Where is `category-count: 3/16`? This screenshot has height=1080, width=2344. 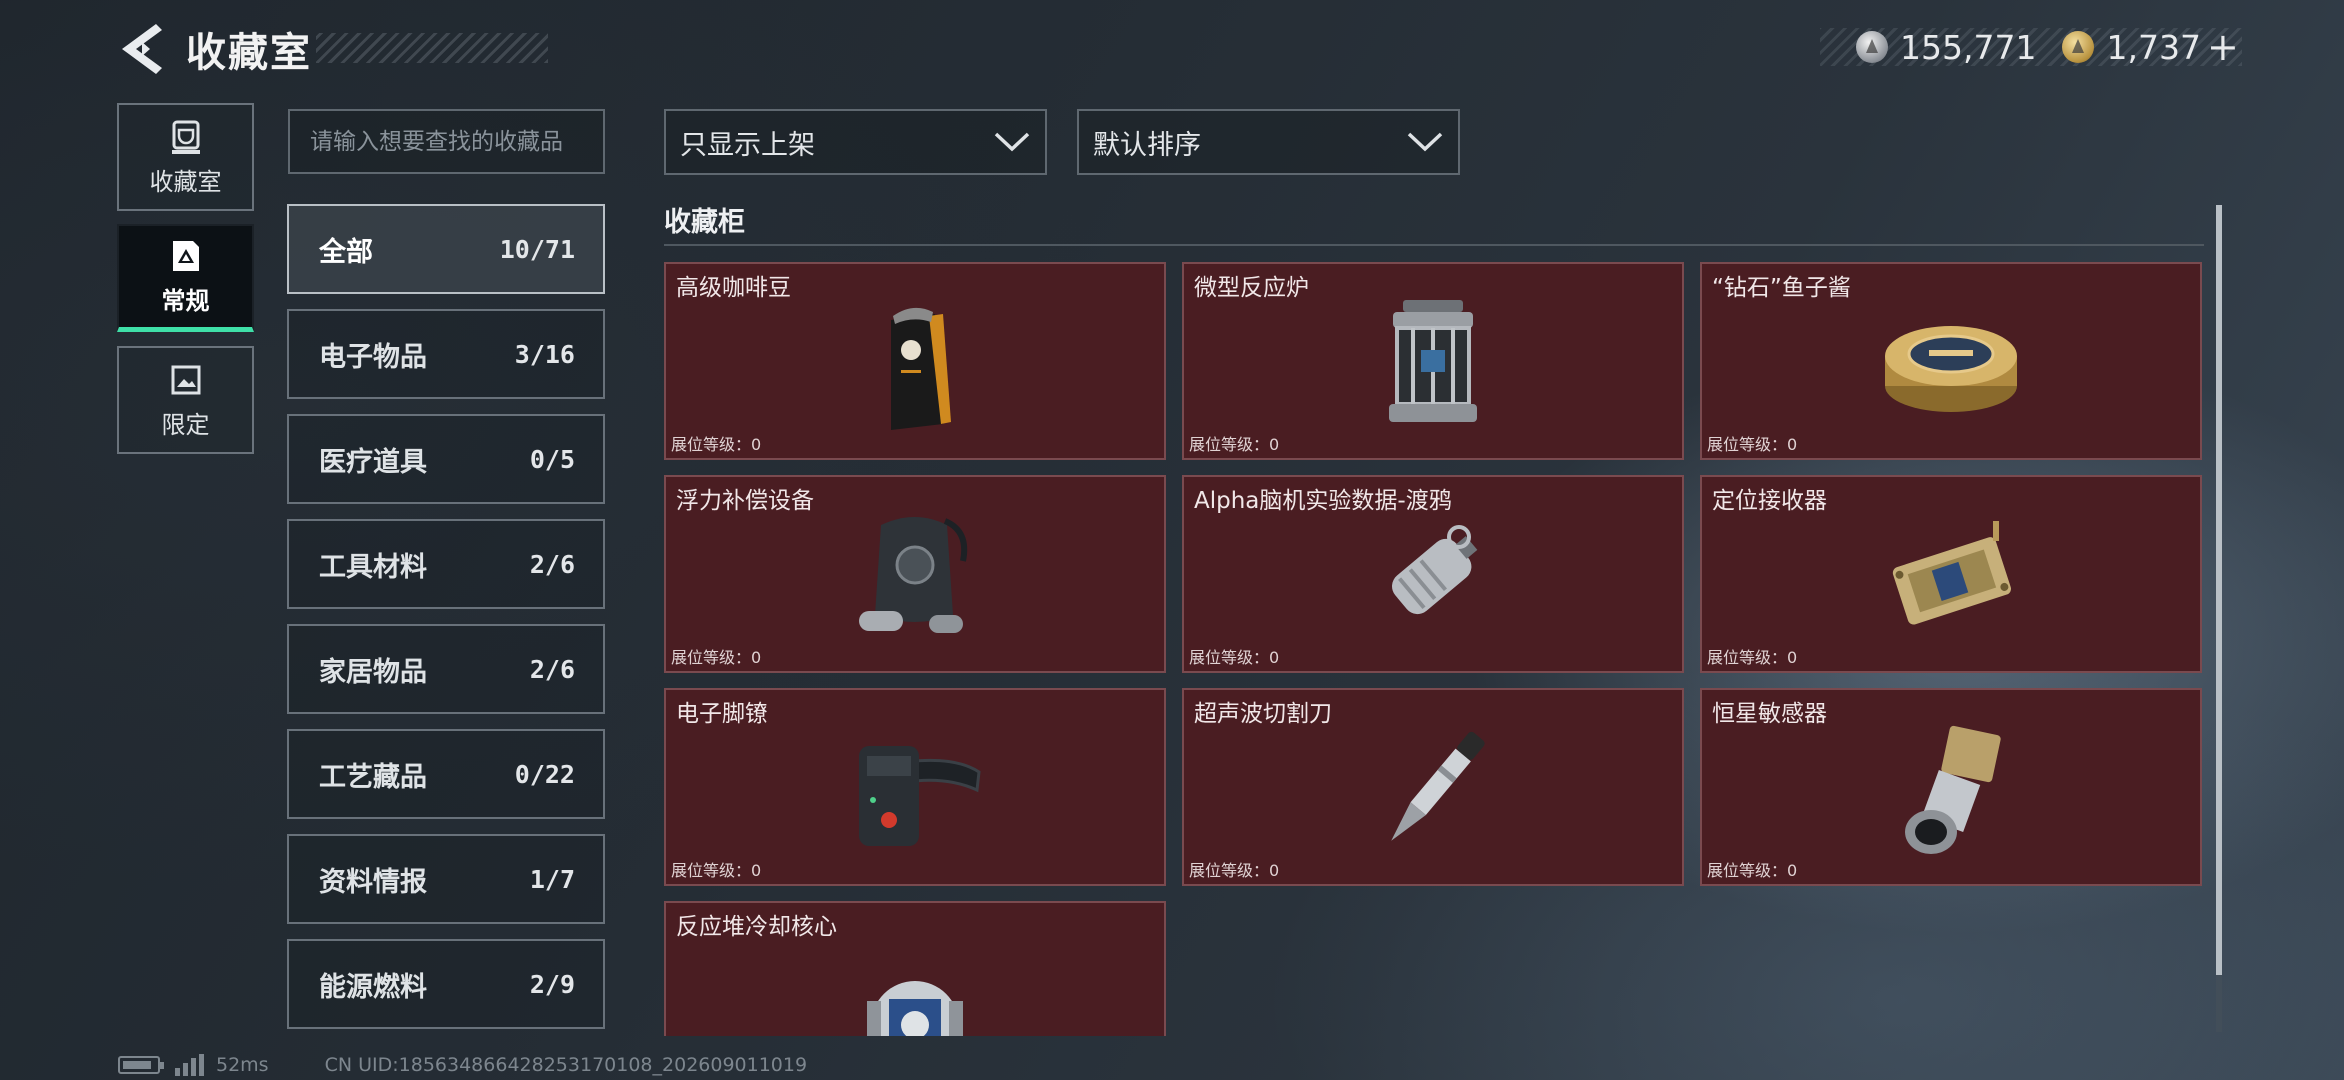 category-count: 3/16 is located at coordinates (544, 354).